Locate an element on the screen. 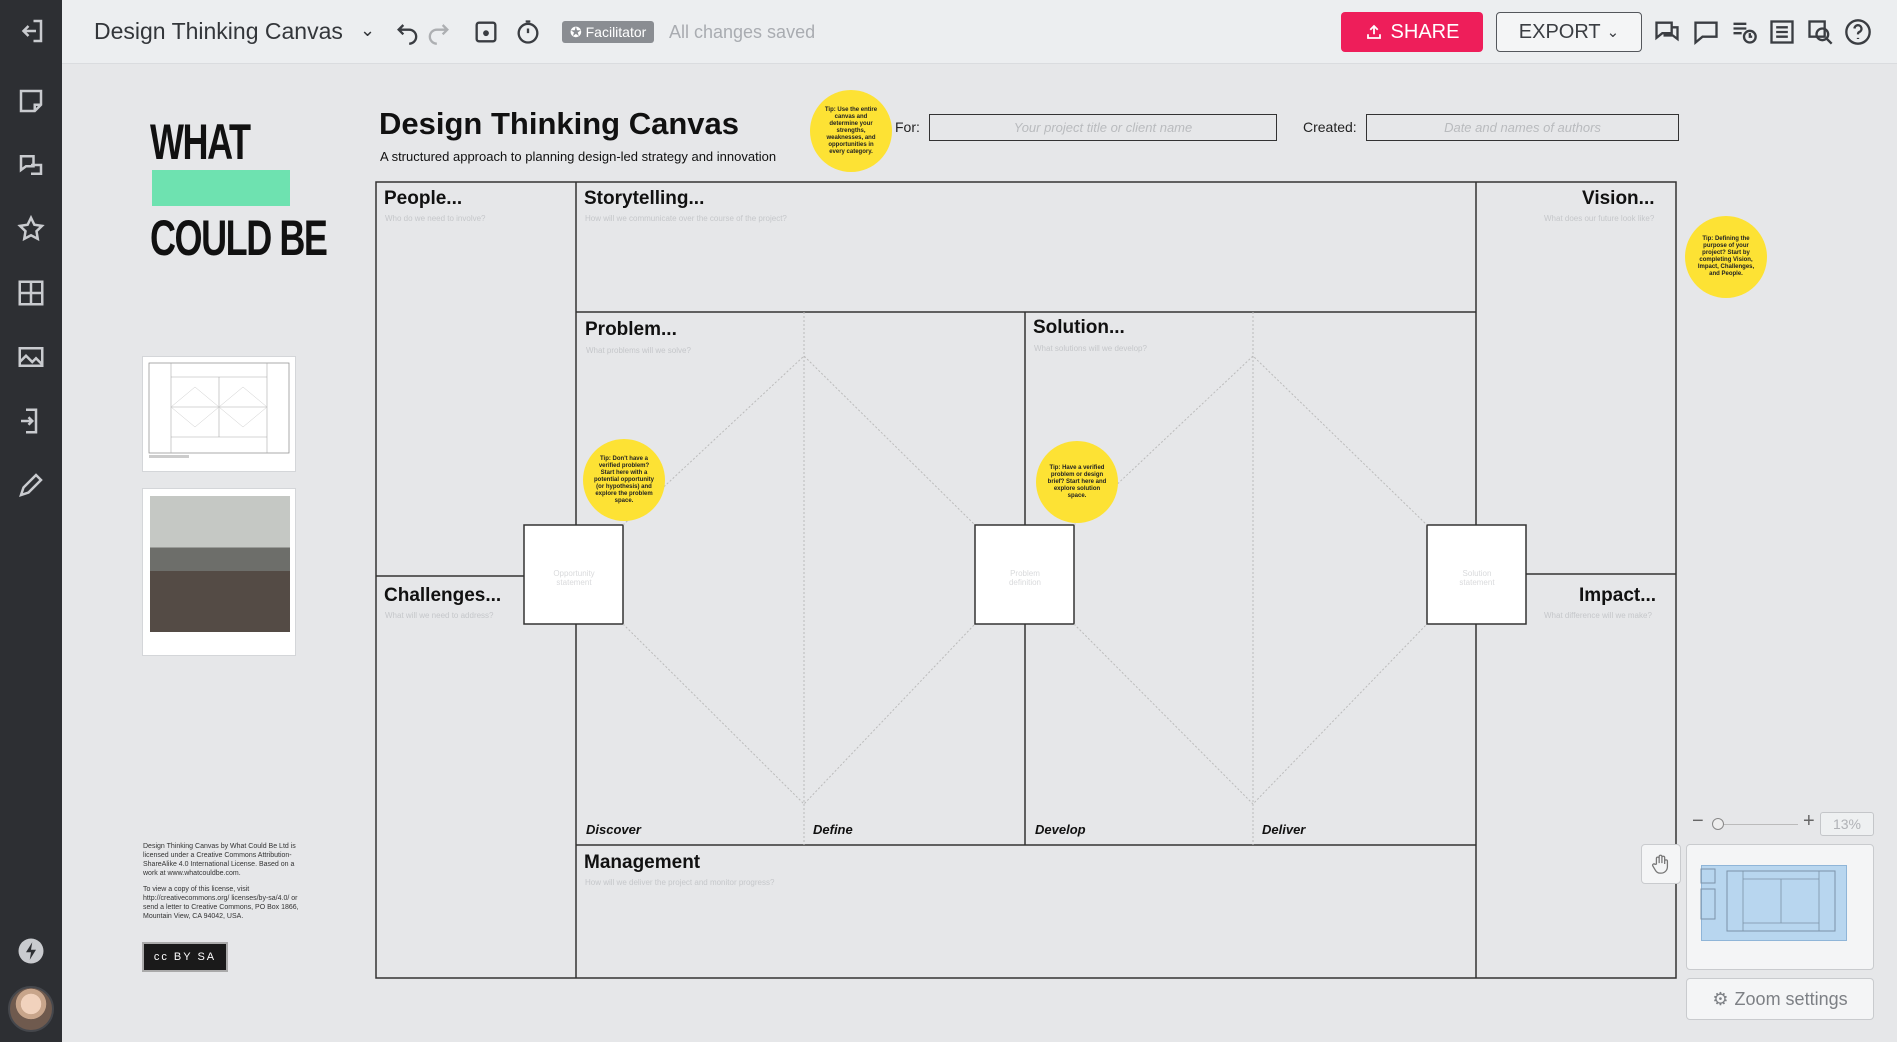  logo-line1: WHAT is located at coordinates (200, 142).